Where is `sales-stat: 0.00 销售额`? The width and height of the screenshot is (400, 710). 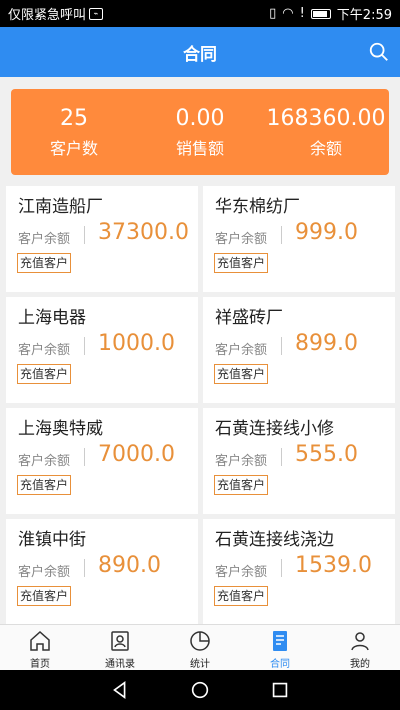 sales-stat: 0.00 销售额 is located at coordinates (200, 132).